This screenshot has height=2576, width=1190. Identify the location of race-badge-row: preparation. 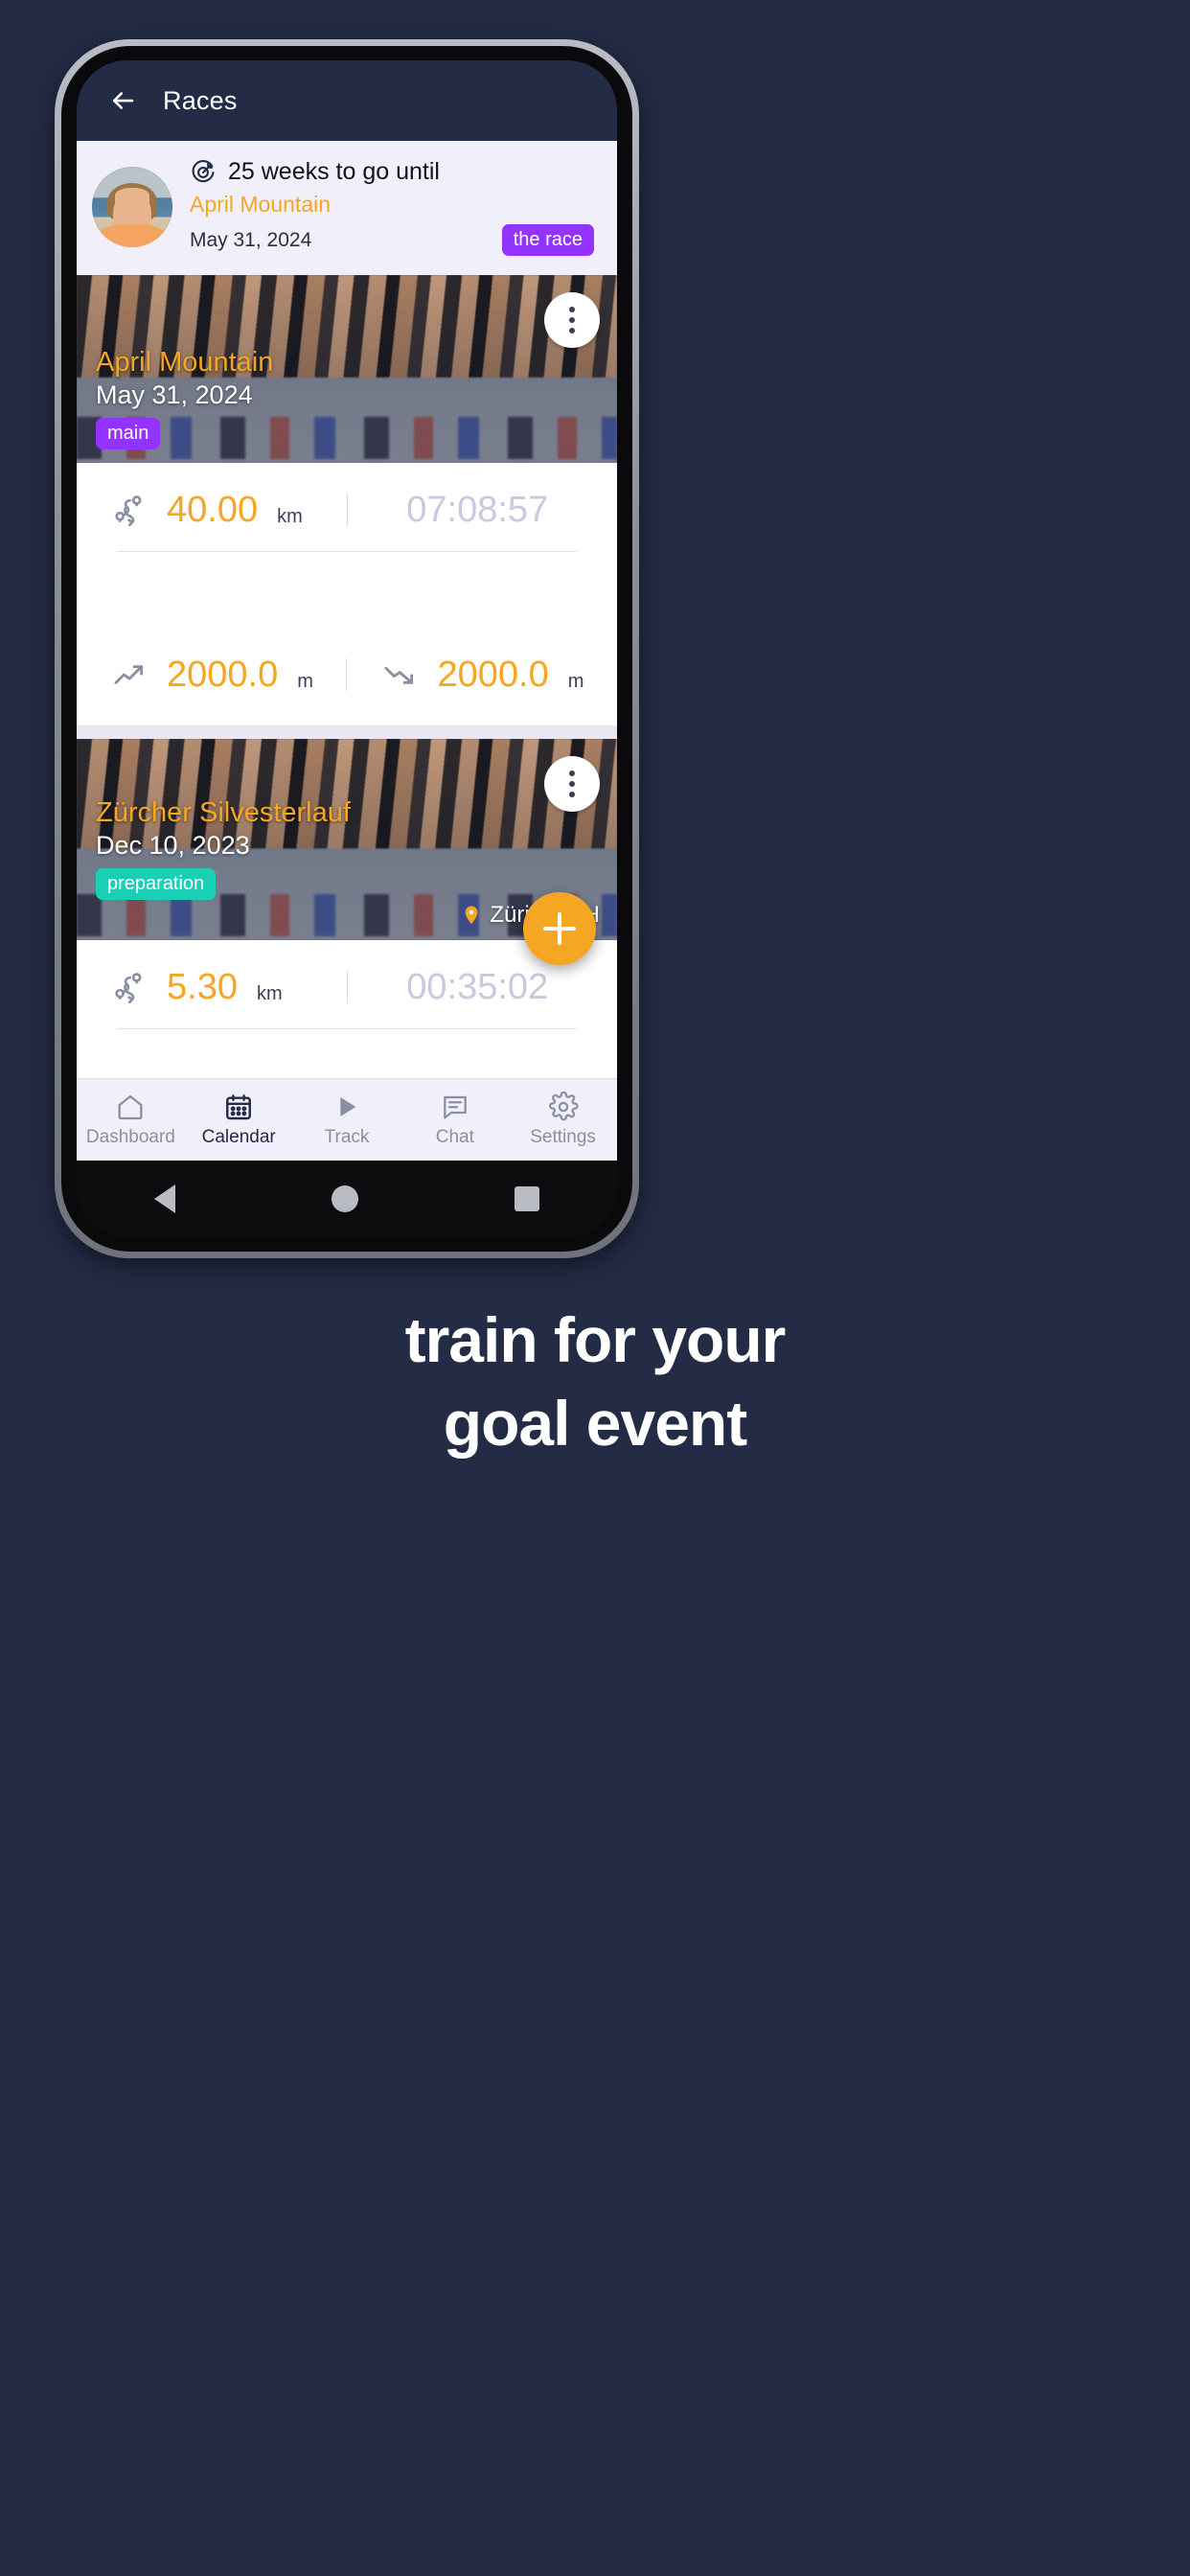
(347, 884).